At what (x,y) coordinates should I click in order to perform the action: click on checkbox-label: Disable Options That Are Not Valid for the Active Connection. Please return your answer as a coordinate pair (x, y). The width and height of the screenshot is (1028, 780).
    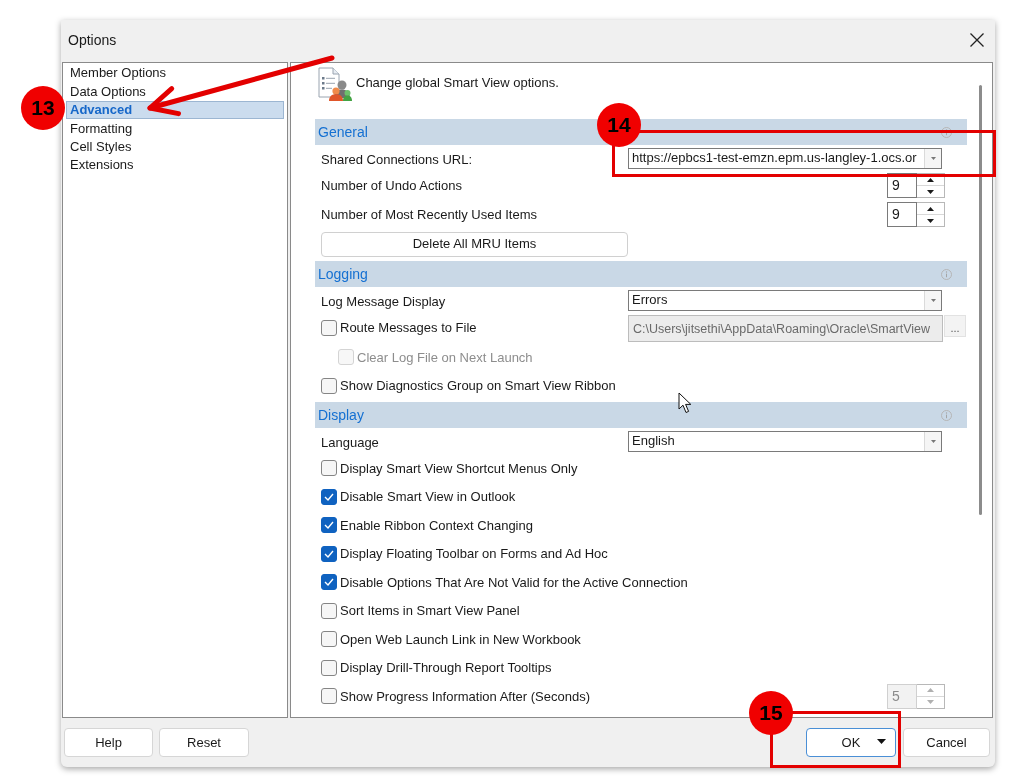
    Looking at the image, I should click on (514, 582).